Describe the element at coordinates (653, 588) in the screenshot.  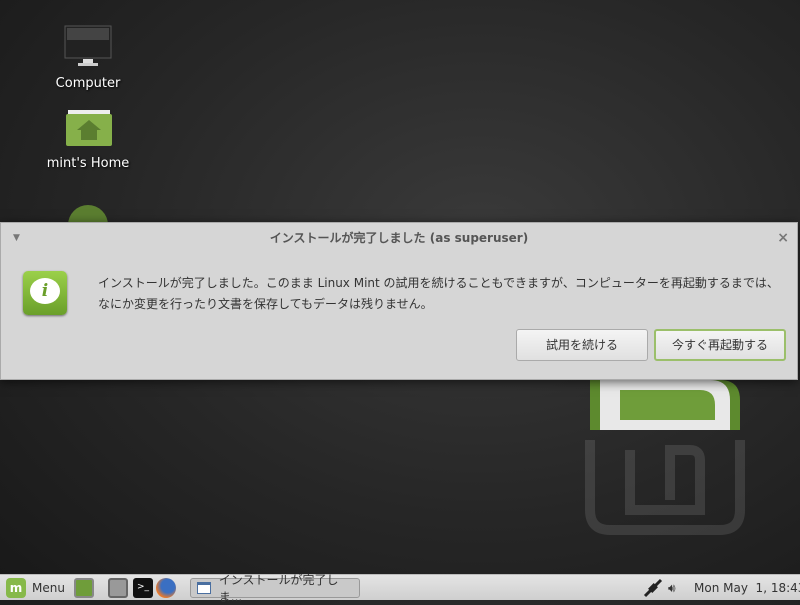
I see `network-icon` at that location.